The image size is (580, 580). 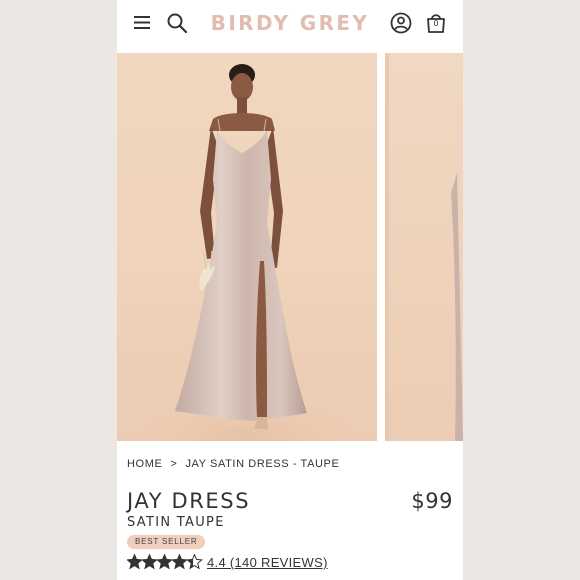 What do you see at coordinates (166, 542) in the screenshot?
I see `best-seller-badge: BEST SELLER` at bounding box center [166, 542].